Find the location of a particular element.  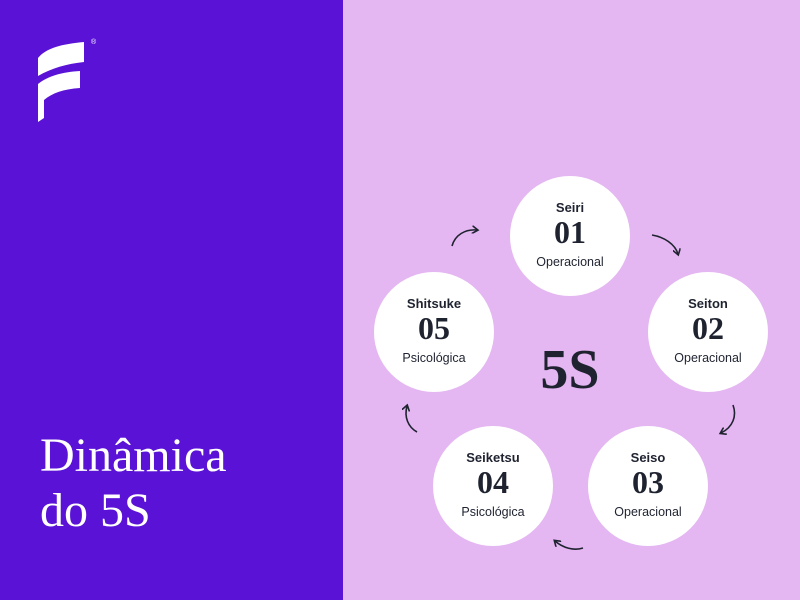

step-card-seiri: Seiri 01 Operacional is located at coordinates (570, 236).